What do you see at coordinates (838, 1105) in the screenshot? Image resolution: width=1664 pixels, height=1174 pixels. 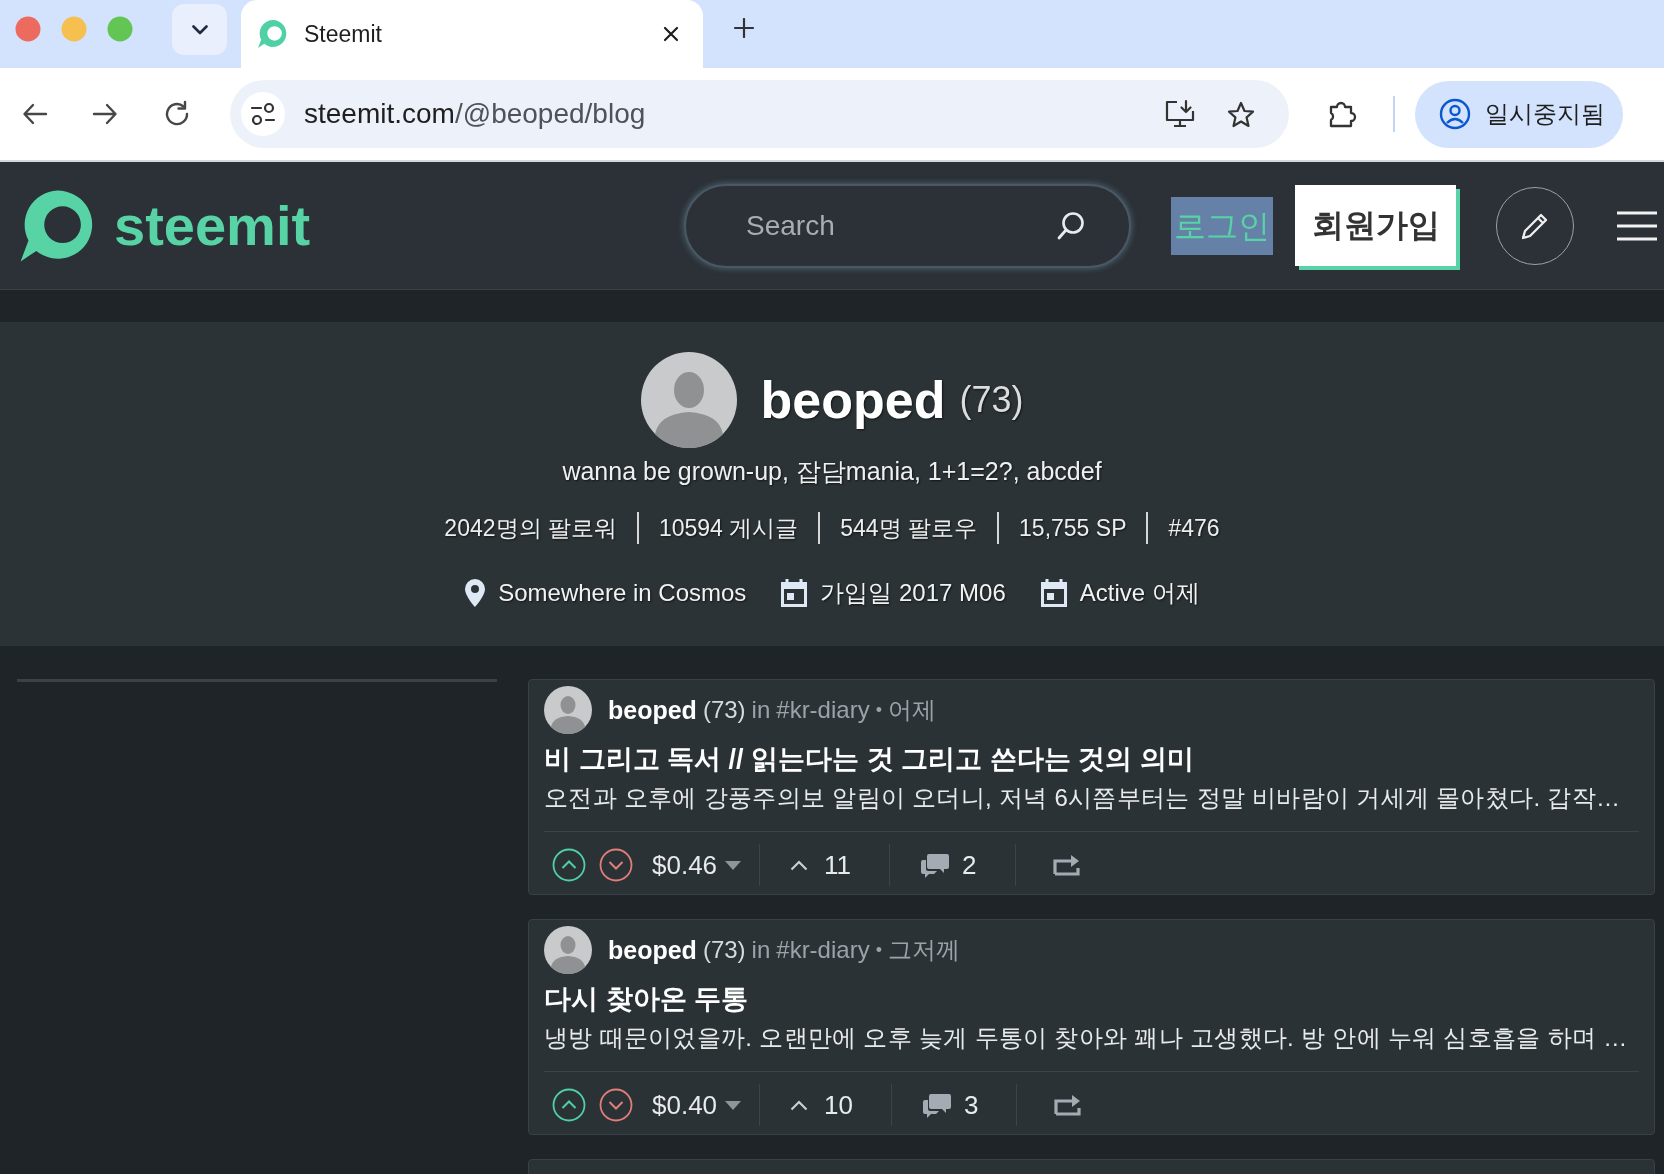 I see `vote-count: 10` at bounding box center [838, 1105].